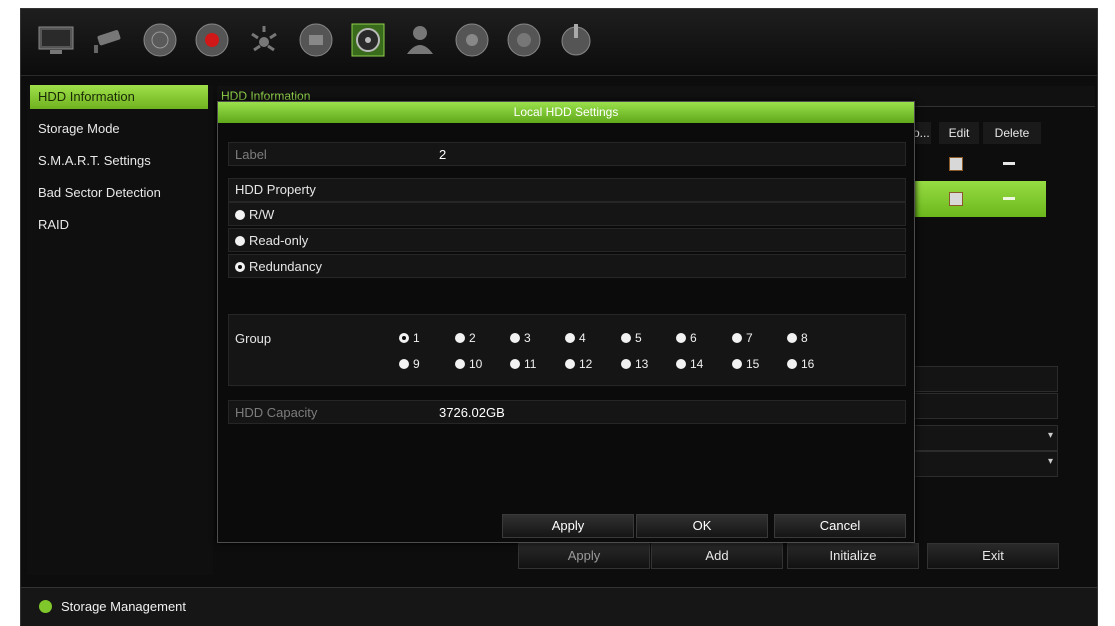  I want to click on group-radio-14: 14, so click(689, 364).